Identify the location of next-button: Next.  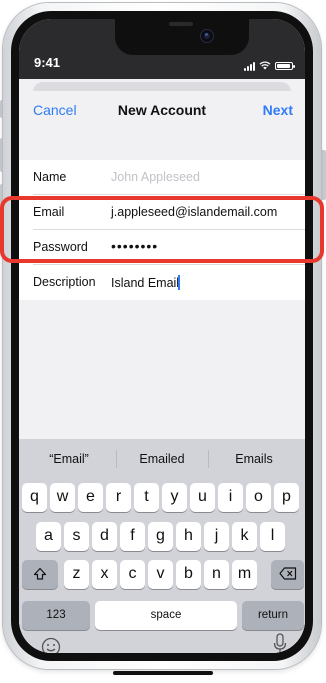
(278, 110).